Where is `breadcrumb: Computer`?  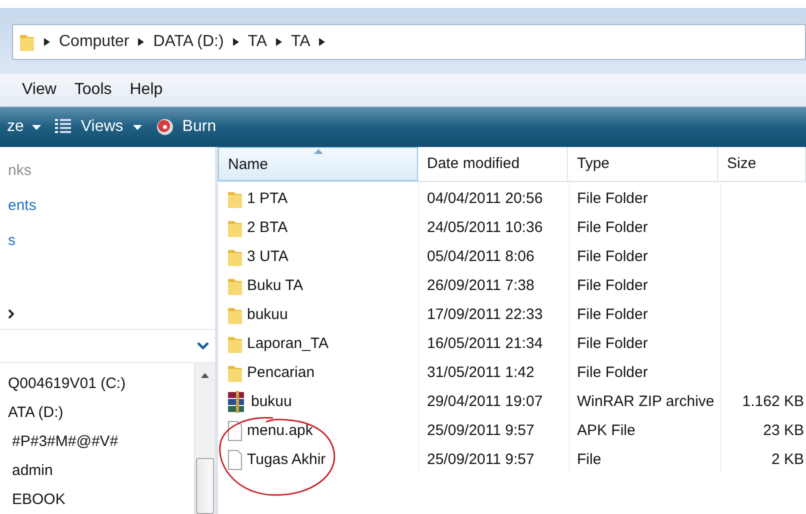
breadcrumb: Computer is located at coordinates (94, 42).